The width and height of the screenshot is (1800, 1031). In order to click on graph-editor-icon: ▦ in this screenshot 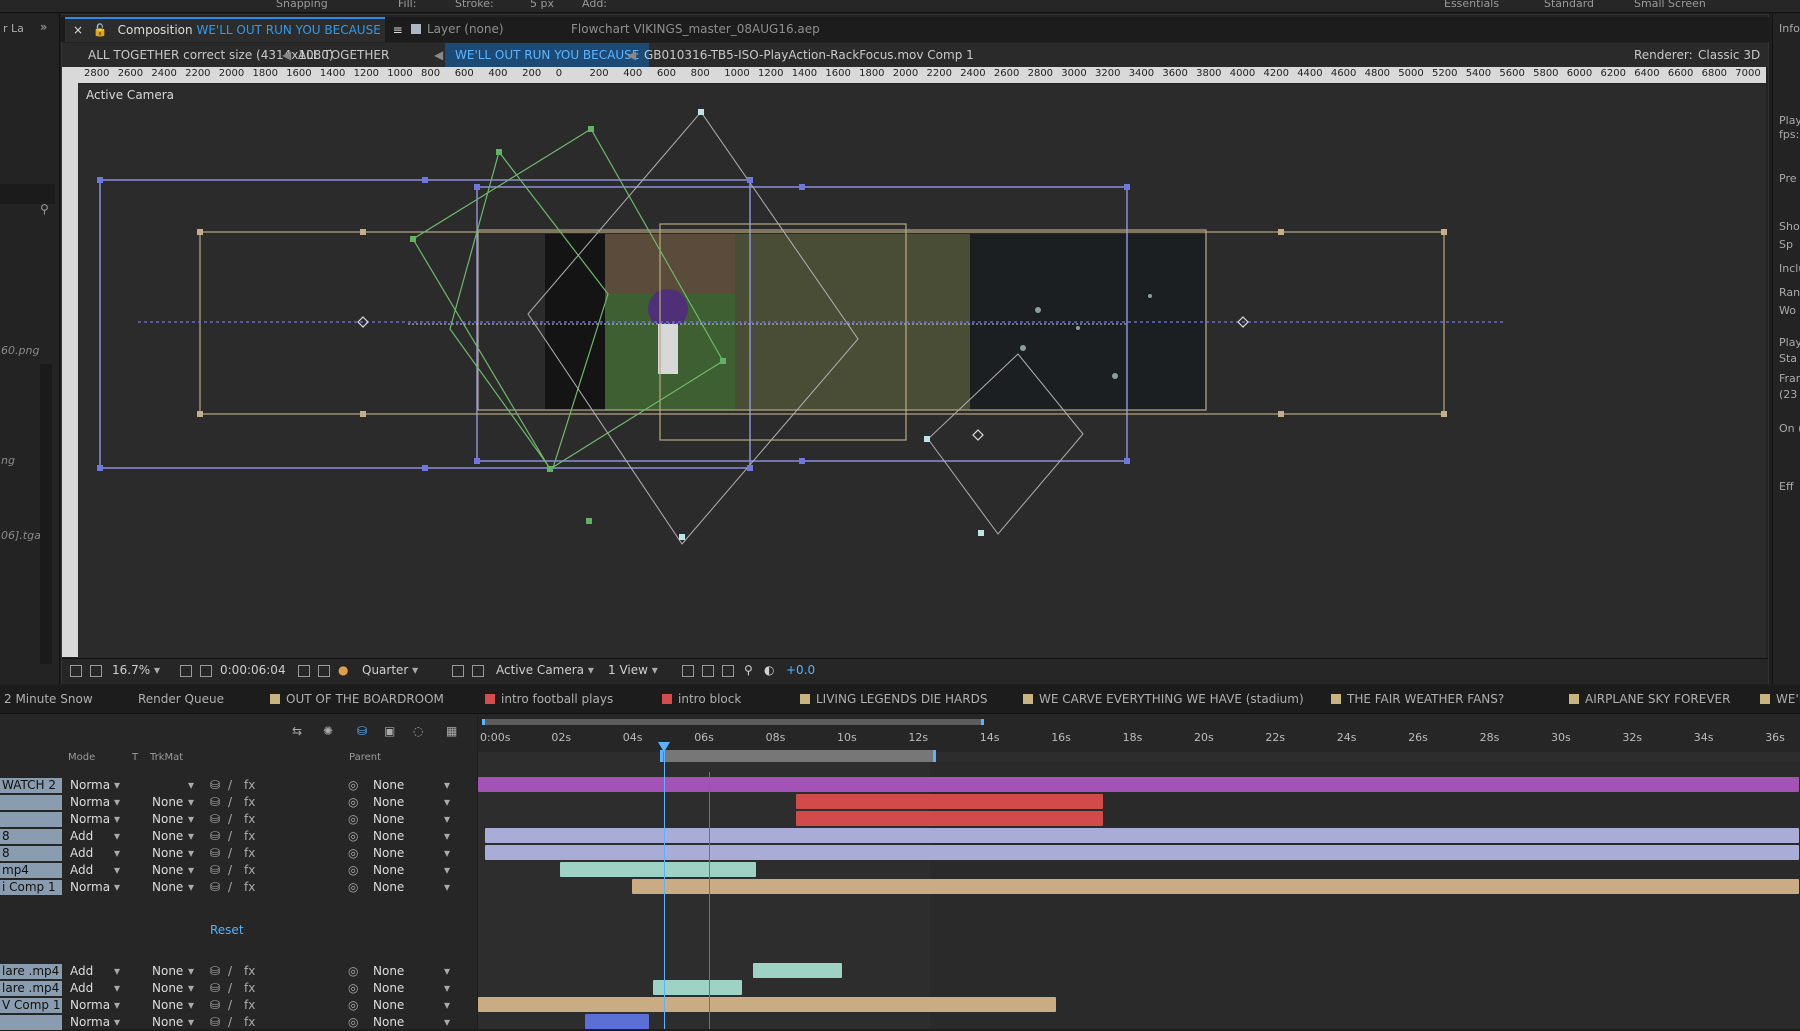, I will do `click(451, 731)`.